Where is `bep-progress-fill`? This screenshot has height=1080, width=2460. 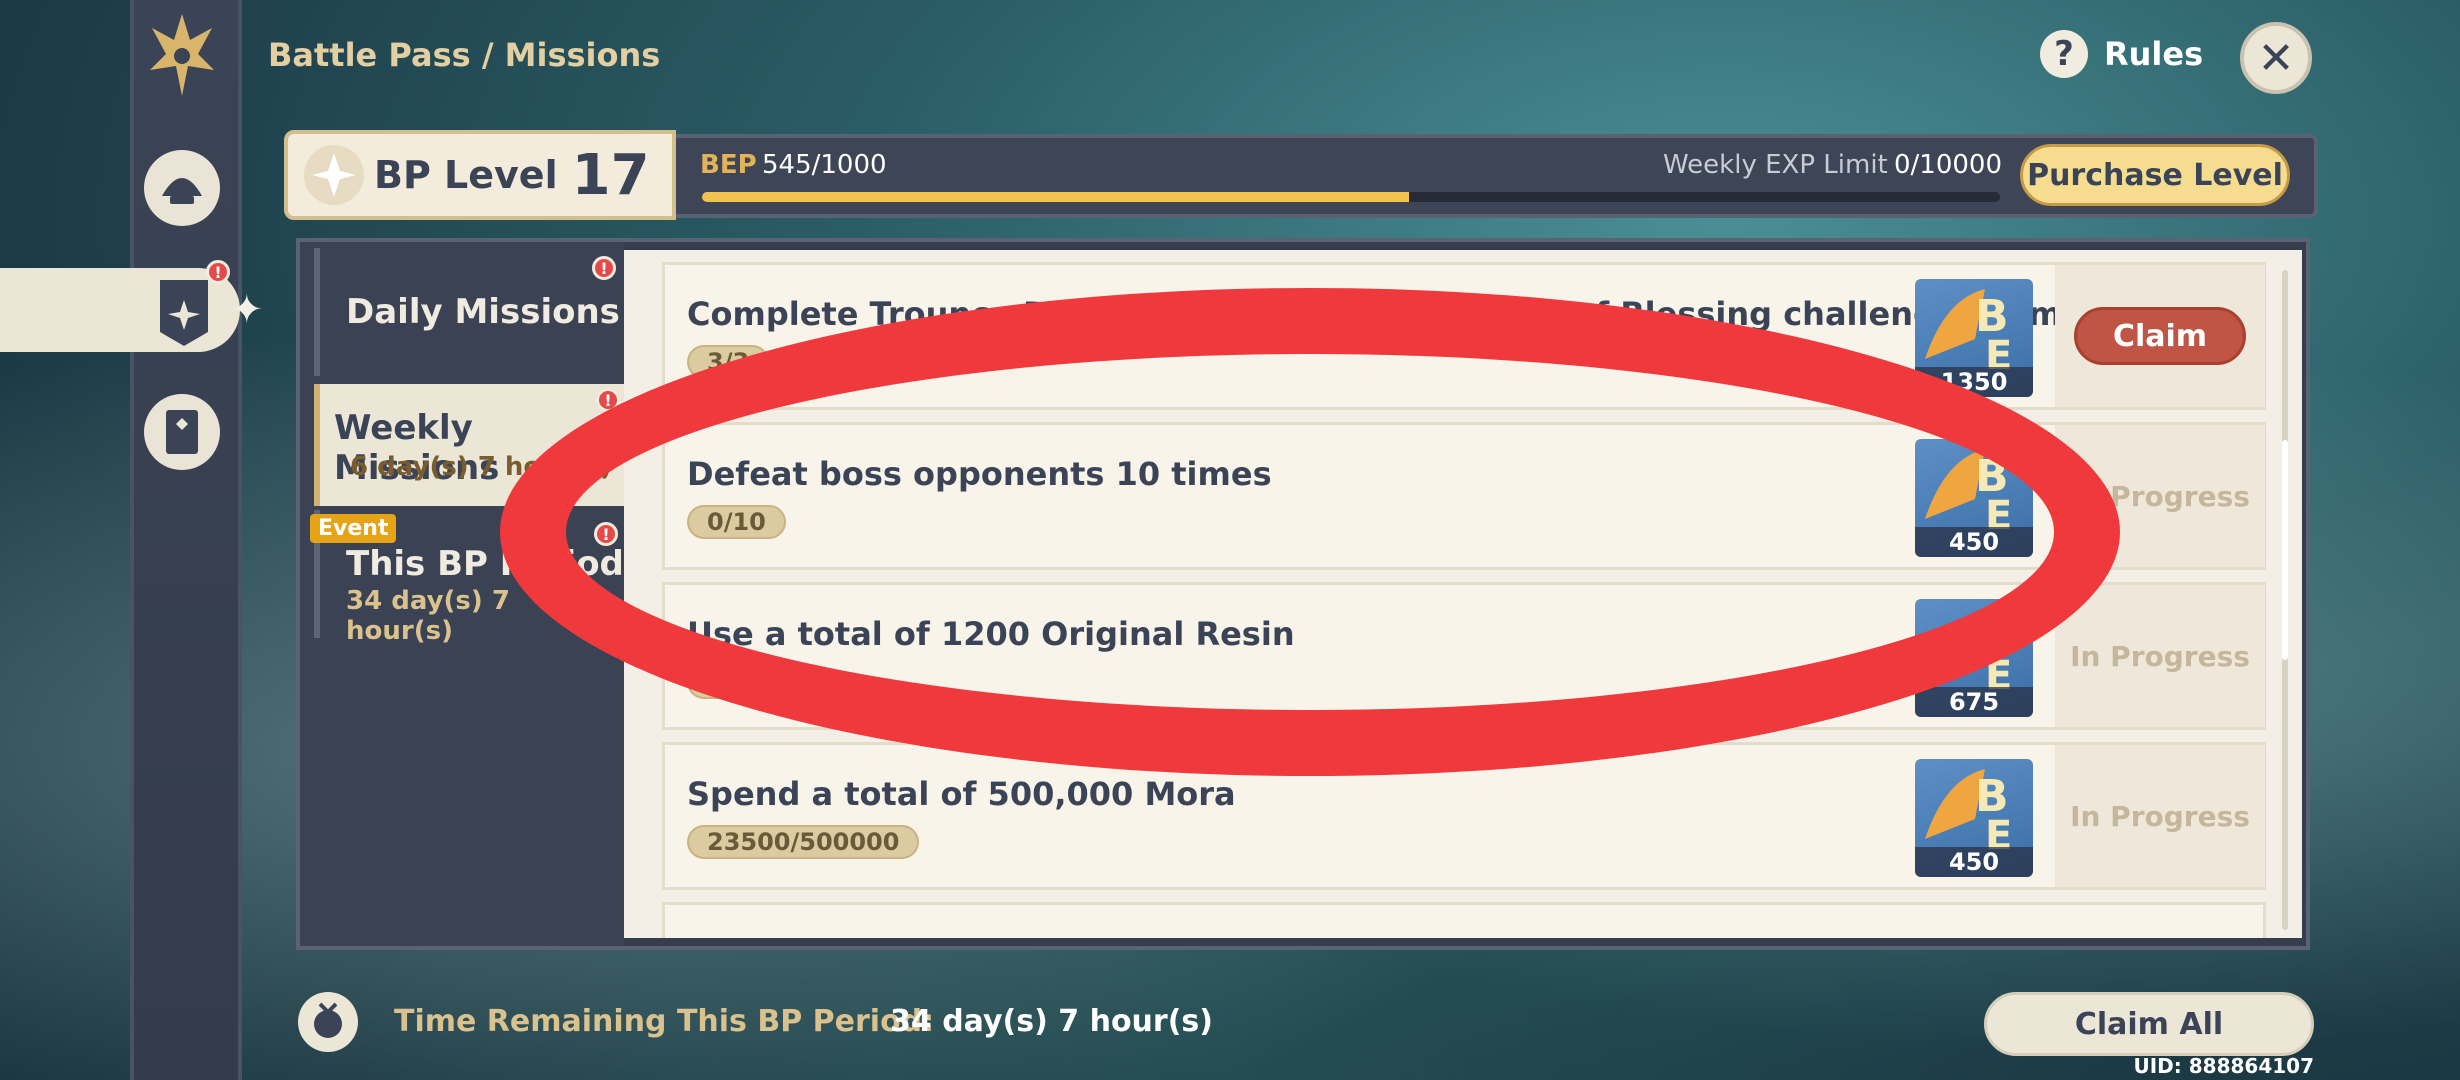 bep-progress-fill is located at coordinates (1056, 197).